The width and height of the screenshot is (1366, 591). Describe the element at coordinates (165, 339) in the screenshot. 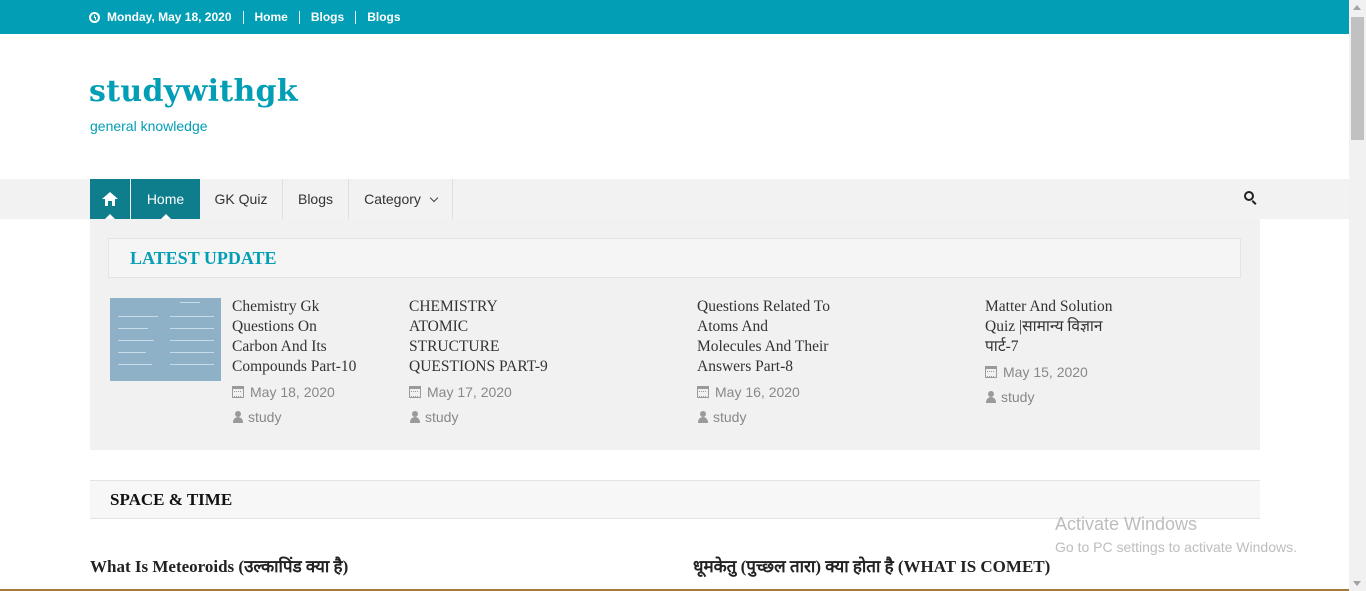

I see `post-thumbnail` at that location.